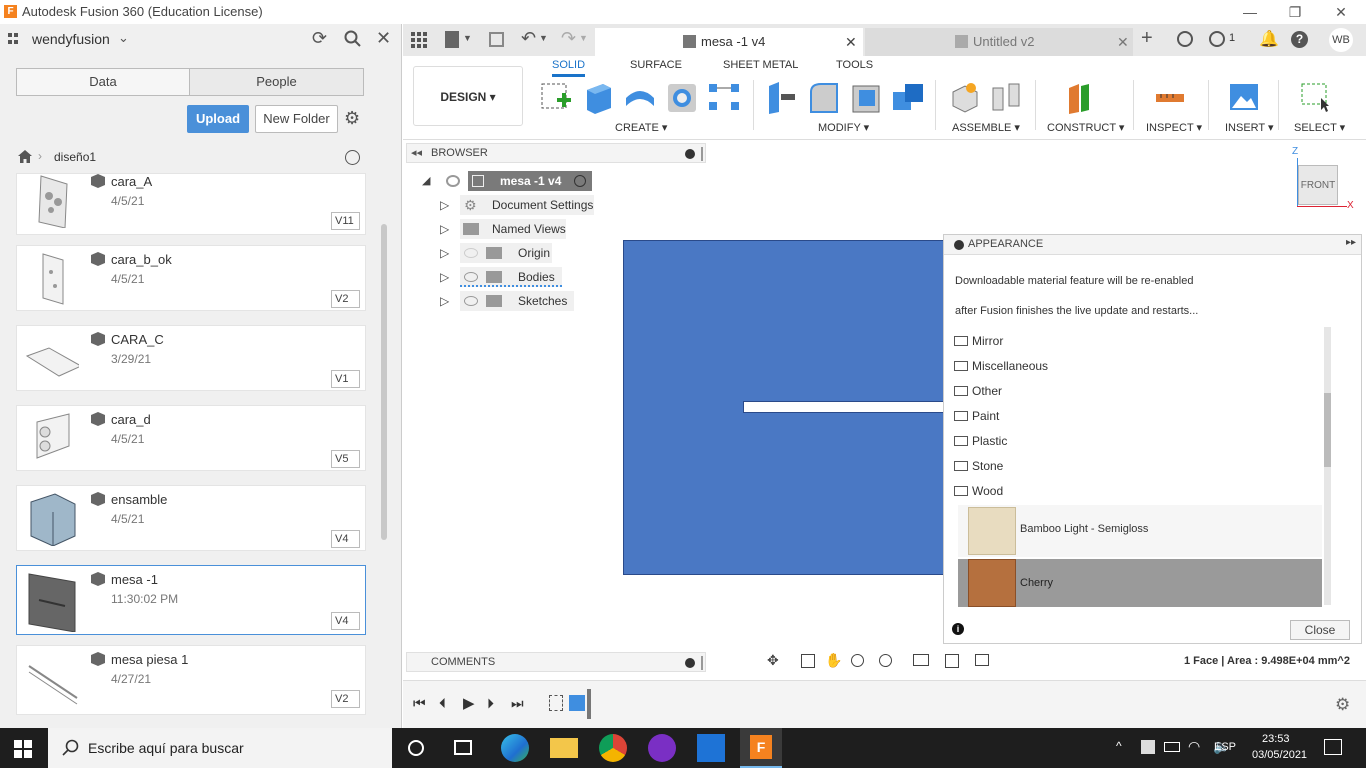  Describe the element at coordinates (71, 39) in the screenshot. I see `account-name: wendyfusion` at that location.